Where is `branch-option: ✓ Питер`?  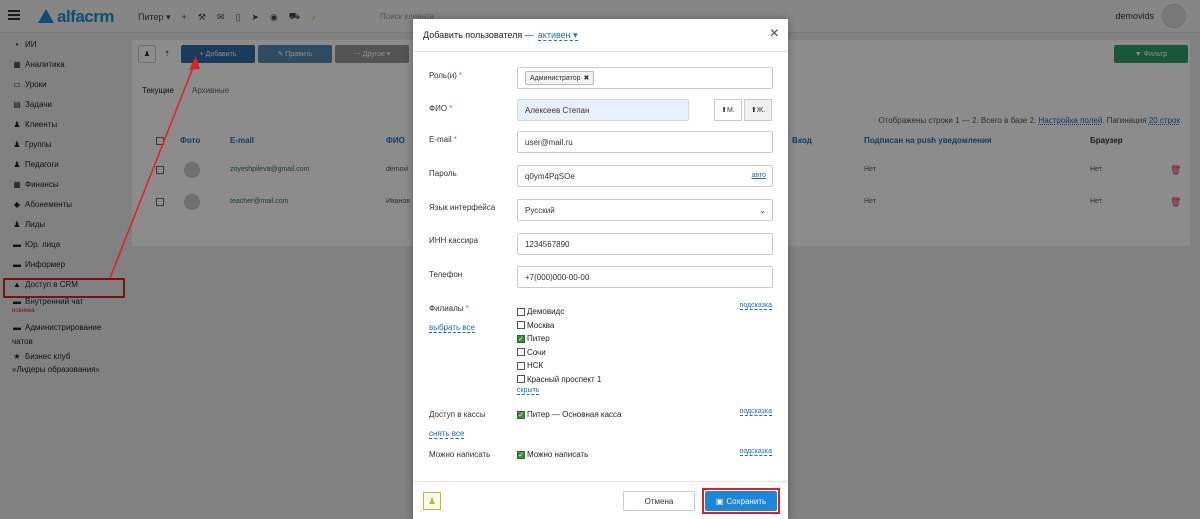 branch-option: ✓ Питер is located at coordinates (559, 339).